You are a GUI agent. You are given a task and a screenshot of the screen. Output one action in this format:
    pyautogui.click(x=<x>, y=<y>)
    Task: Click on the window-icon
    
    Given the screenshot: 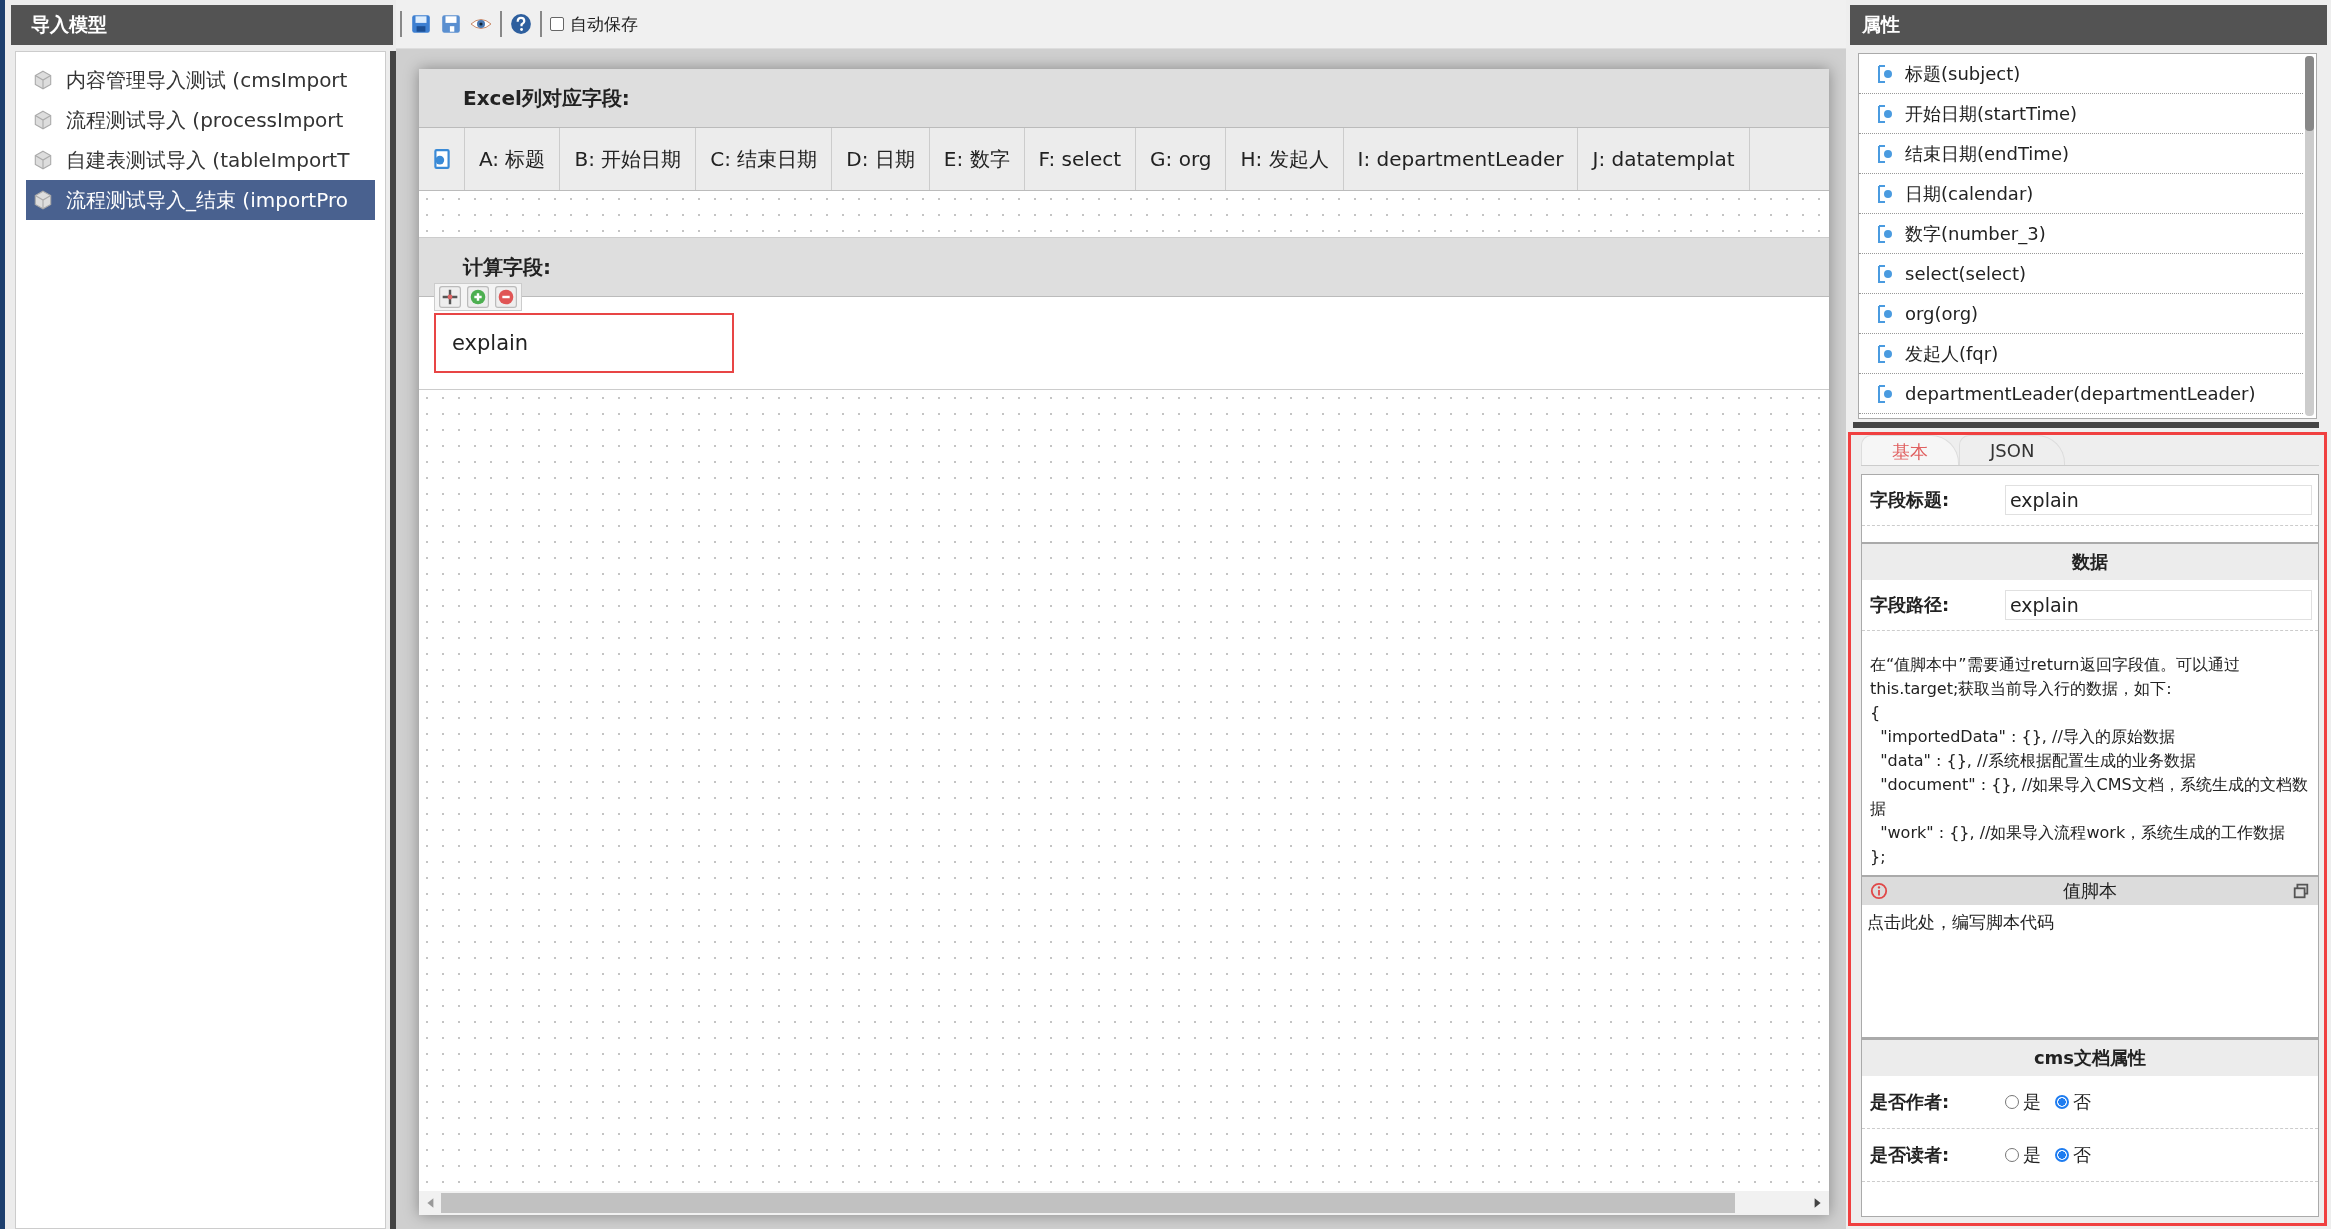 What is the action you would take?
    pyautogui.click(x=2301, y=891)
    